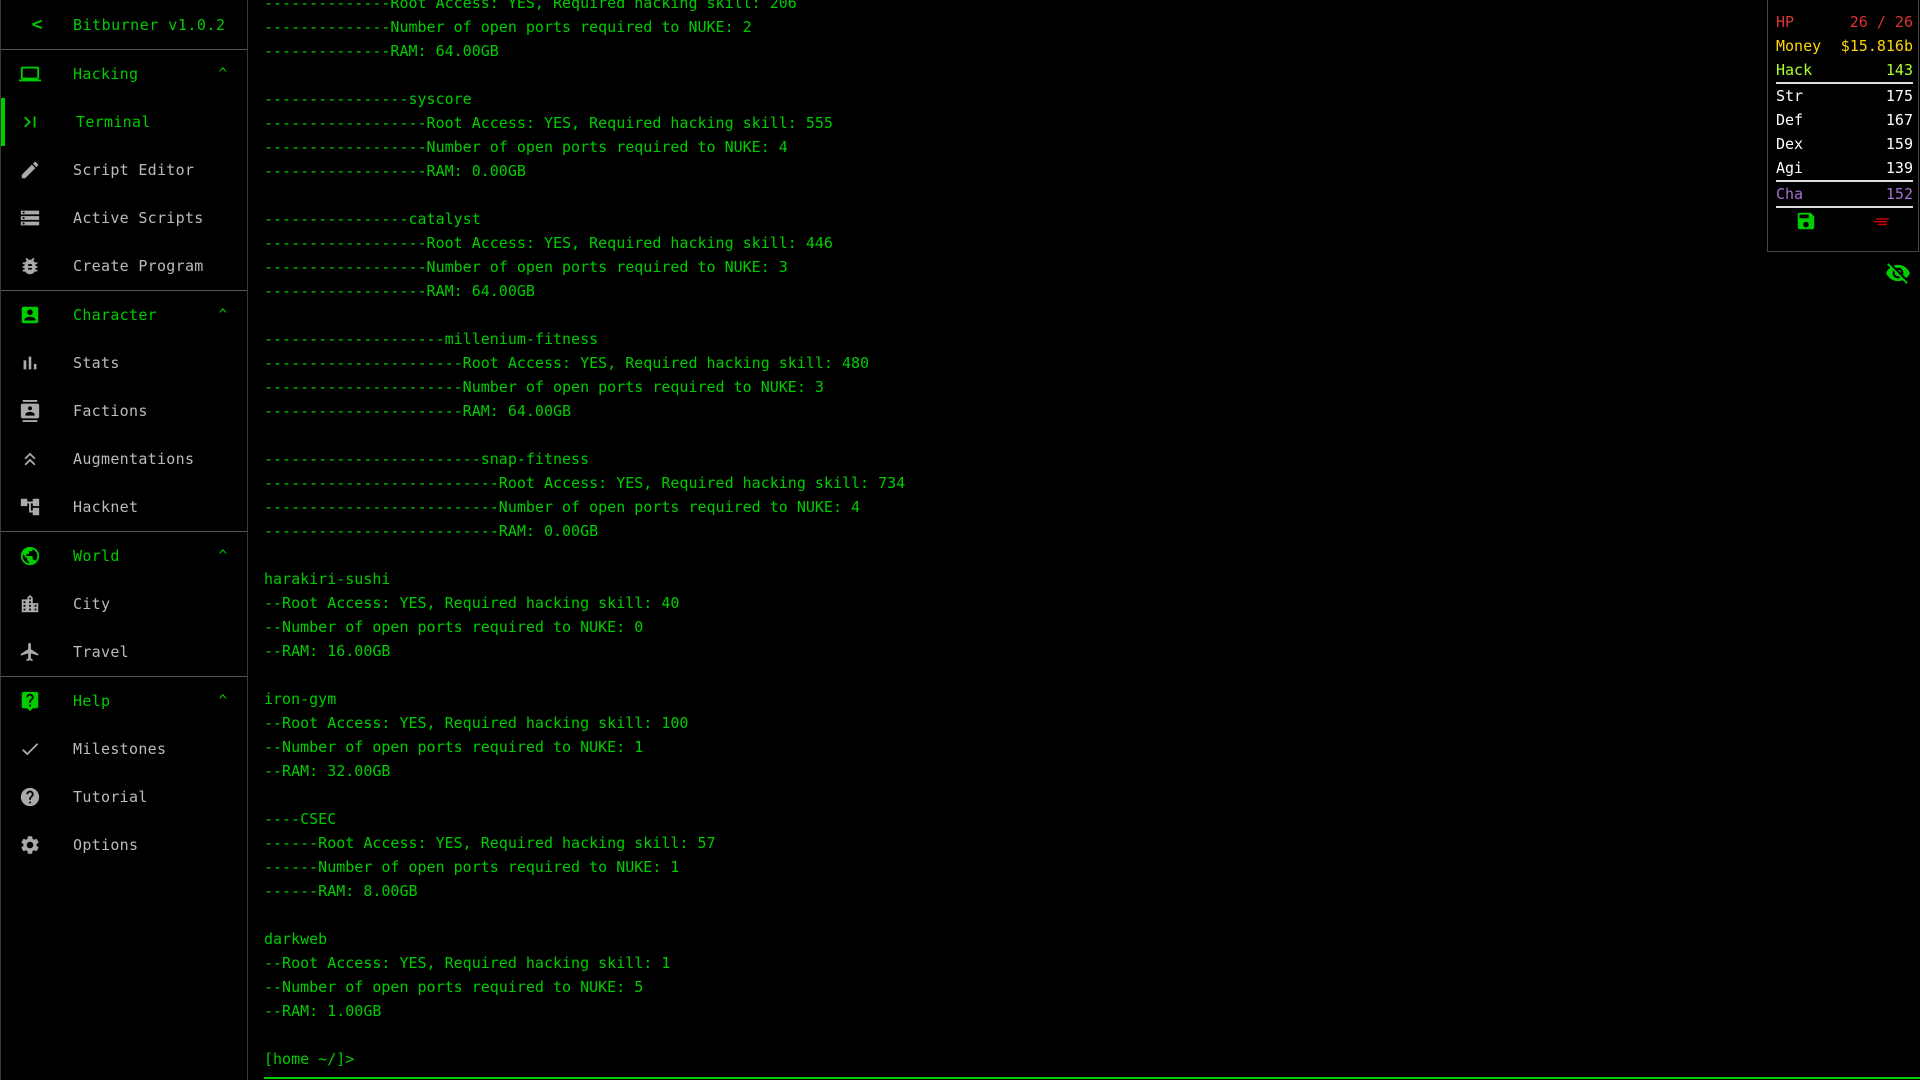 The width and height of the screenshot is (1920, 1080). I want to click on sidebar-item-hacknet: Hacknet, so click(124, 507).